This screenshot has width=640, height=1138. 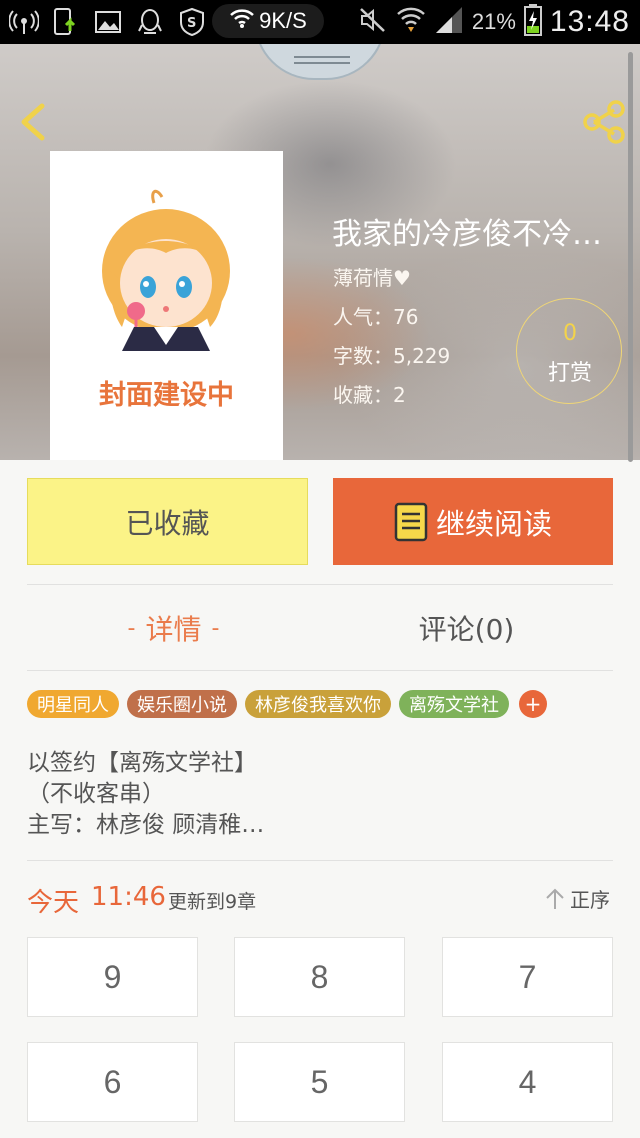 I want to click on tag-list: 明星同人 娱乐圈小说 林彦俊我喜欢你 离殇文学社 +, so click(x=287, y=704).